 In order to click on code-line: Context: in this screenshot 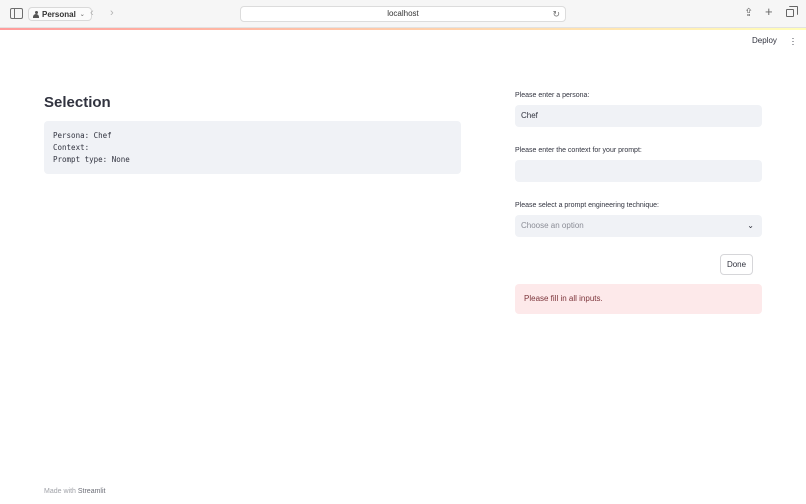, I will do `click(71, 147)`.